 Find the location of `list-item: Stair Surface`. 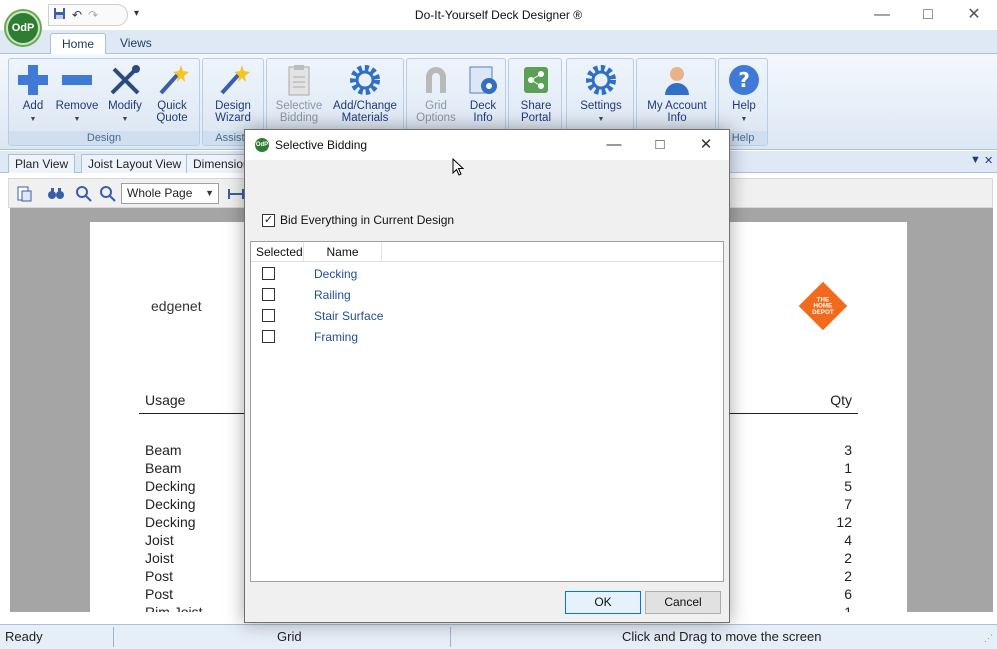

list-item: Stair Surface is located at coordinates (348, 316).